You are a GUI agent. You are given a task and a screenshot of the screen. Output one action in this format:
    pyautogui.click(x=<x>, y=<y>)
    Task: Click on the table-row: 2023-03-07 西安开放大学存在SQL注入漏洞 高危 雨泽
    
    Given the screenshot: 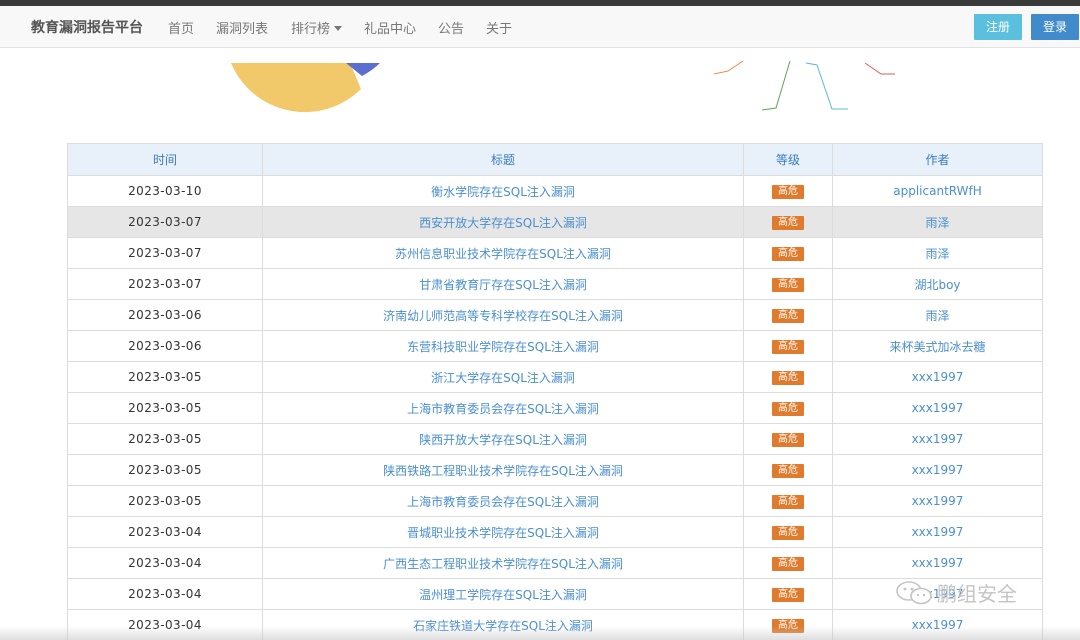 What is the action you would take?
    pyautogui.click(x=555, y=222)
    